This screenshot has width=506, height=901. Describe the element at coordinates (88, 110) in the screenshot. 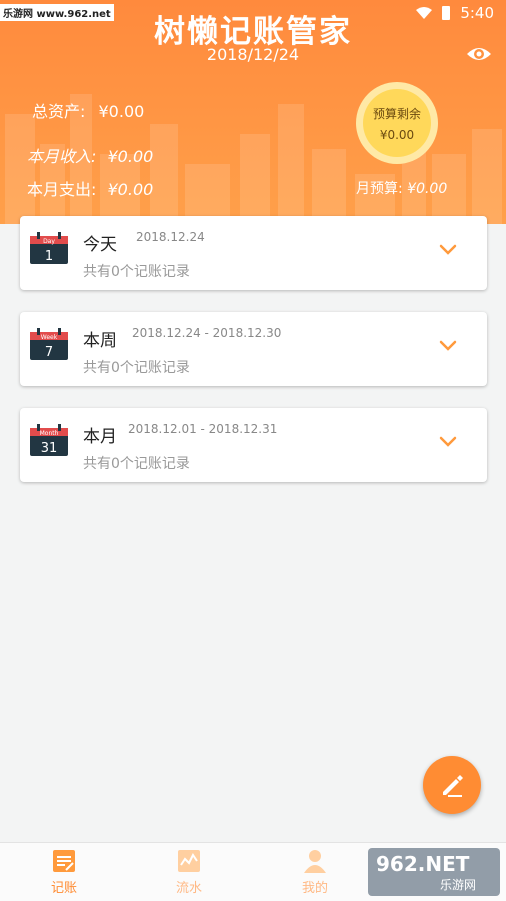

I see `total-assets: 总资产: ¥0.00` at that location.